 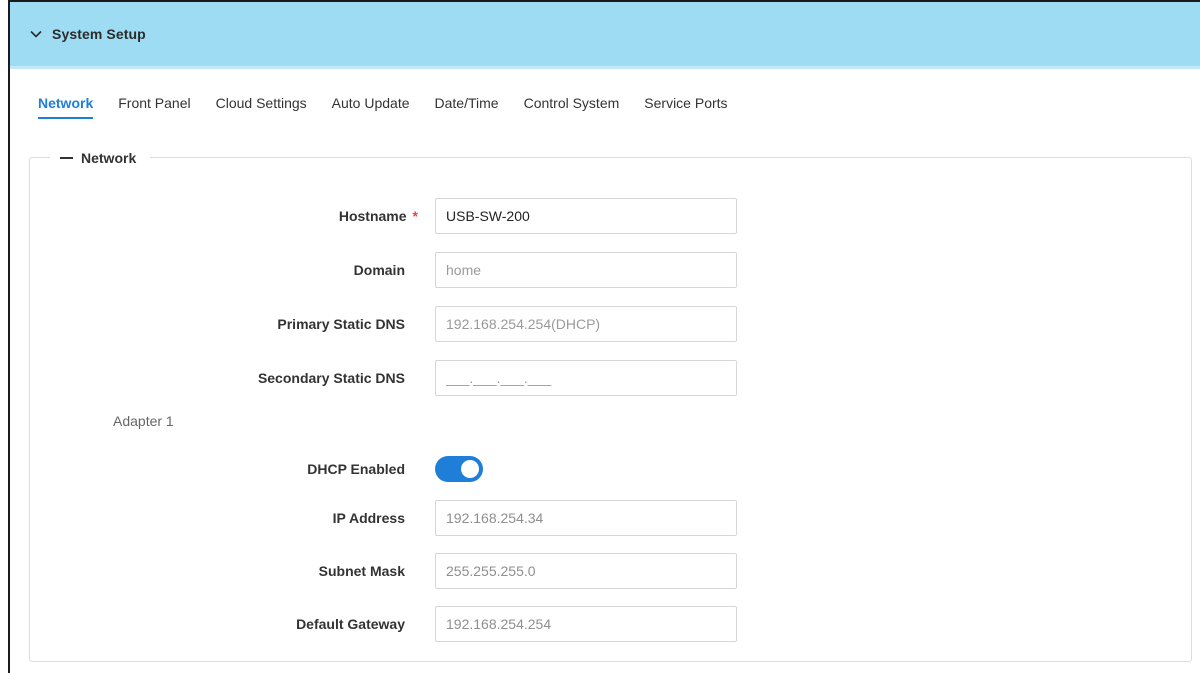 What do you see at coordinates (586, 624) in the screenshot?
I see `default-gateway-input` at bounding box center [586, 624].